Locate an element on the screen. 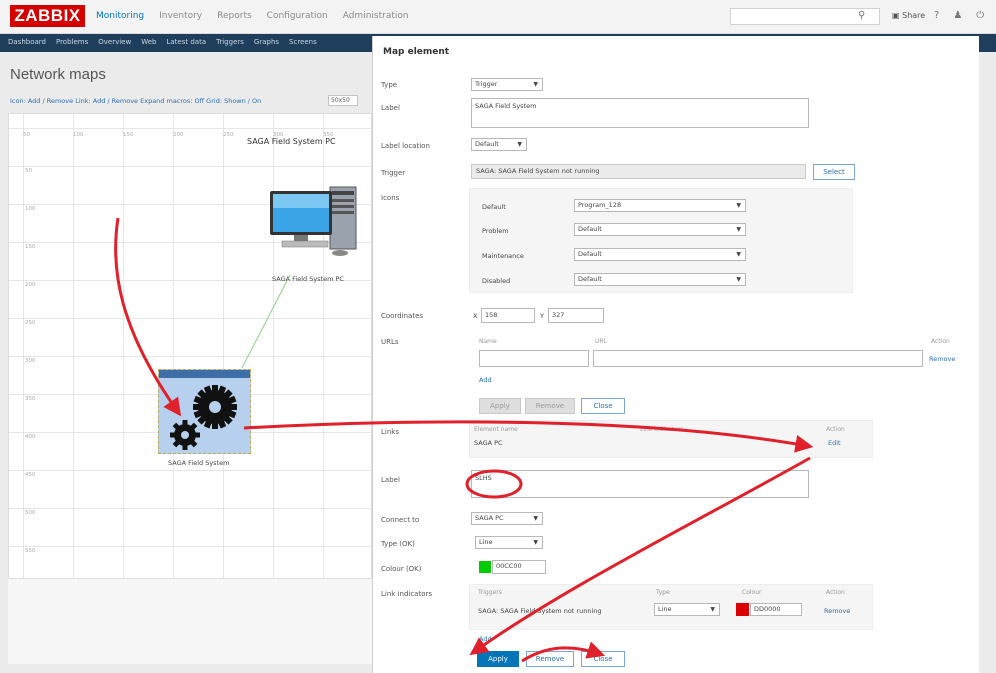 The width and height of the screenshot is (996, 673). links-action-header: Action is located at coordinates (835, 429).